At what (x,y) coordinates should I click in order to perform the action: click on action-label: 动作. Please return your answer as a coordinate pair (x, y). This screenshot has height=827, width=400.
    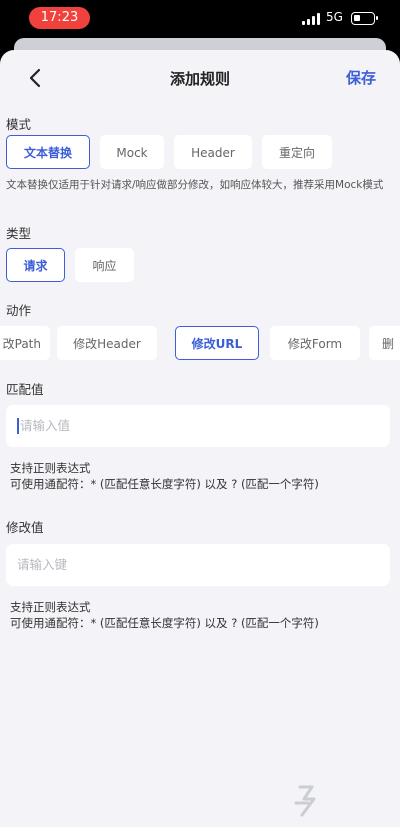
    Looking at the image, I should click on (19, 310).